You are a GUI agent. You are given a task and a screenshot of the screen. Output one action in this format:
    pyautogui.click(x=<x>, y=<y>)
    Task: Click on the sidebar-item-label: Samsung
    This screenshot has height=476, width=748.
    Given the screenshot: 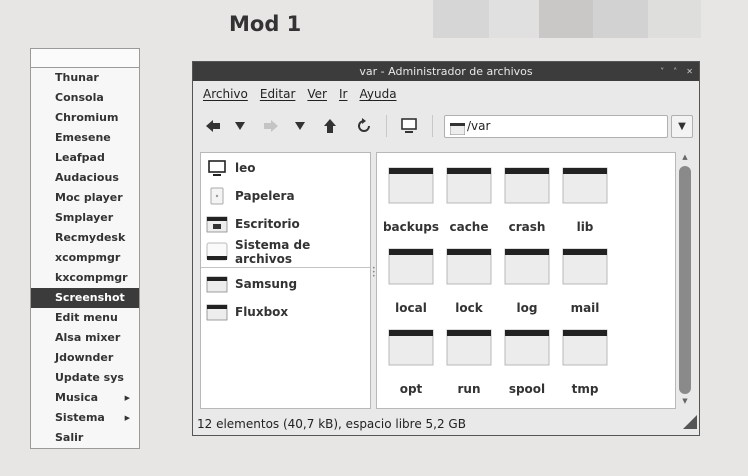 What is the action you would take?
    pyautogui.click(x=266, y=284)
    